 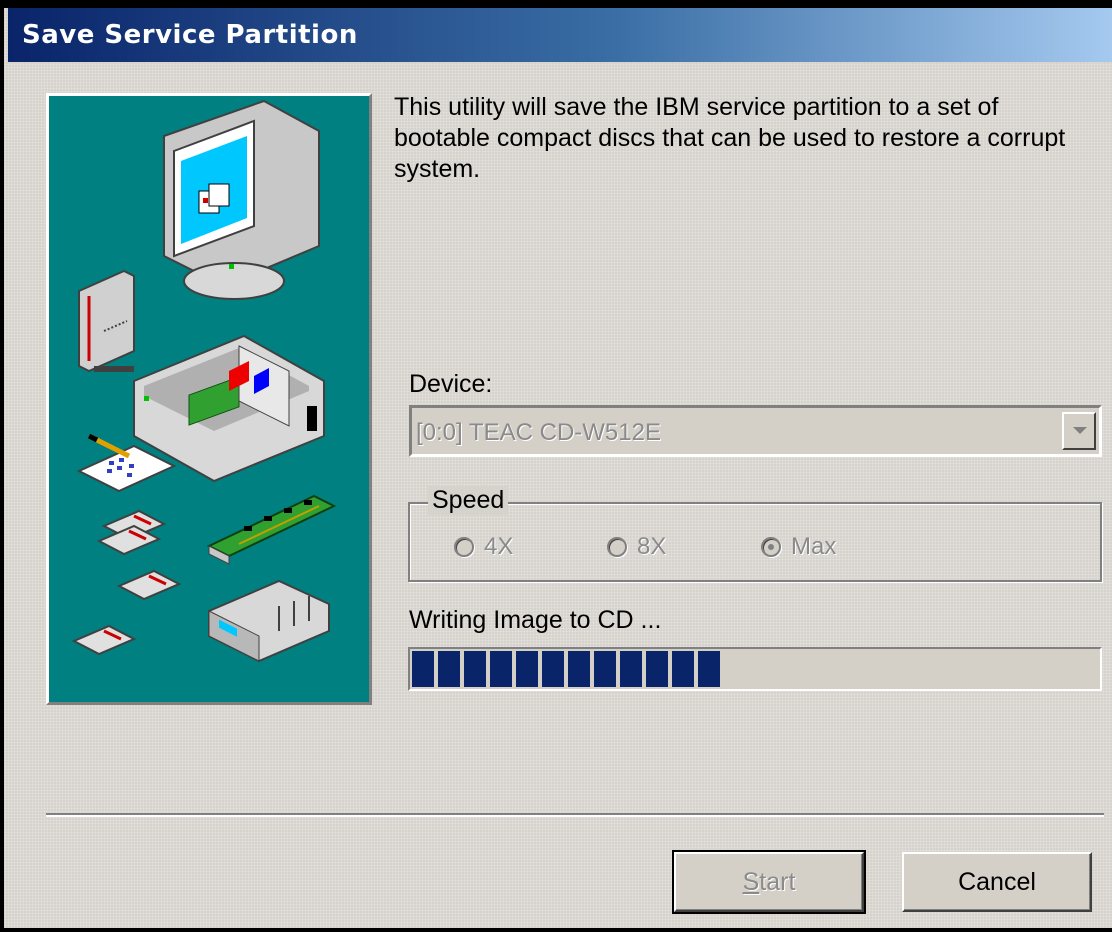 I want to click on tower-icon, so click(x=106, y=321).